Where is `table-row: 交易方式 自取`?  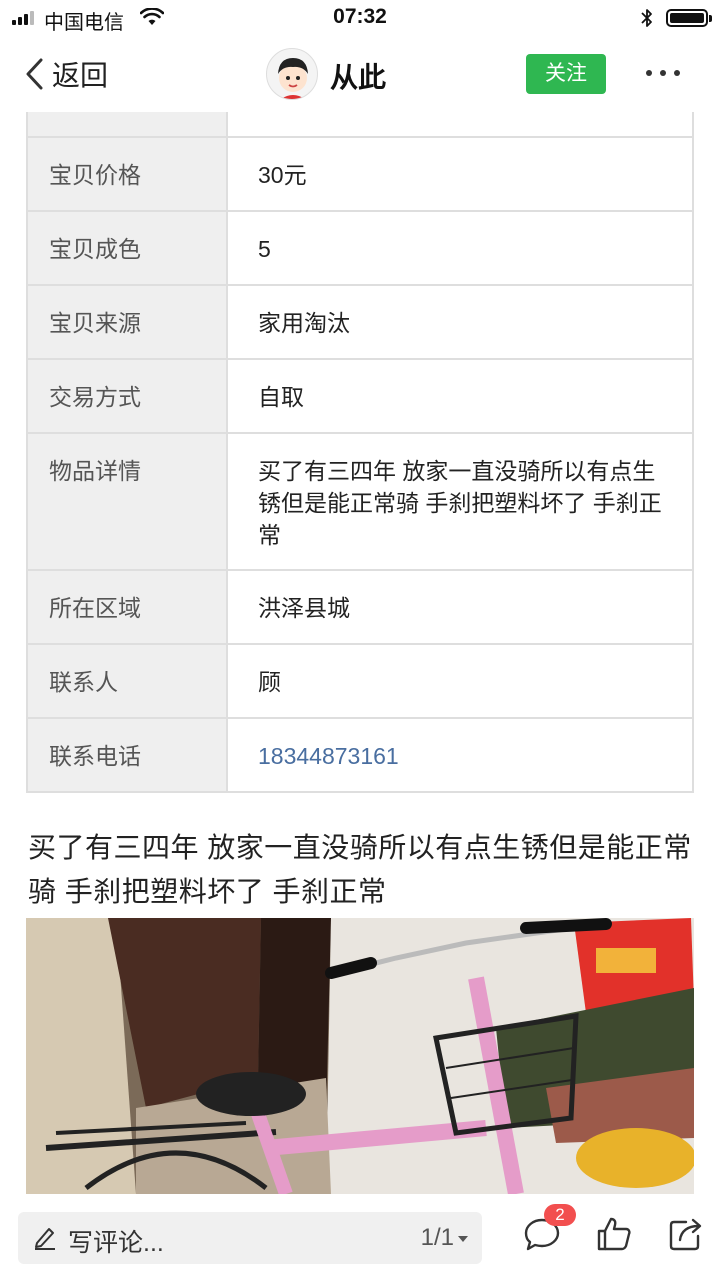 table-row: 交易方式 自取 is located at coordinates (360, 395).